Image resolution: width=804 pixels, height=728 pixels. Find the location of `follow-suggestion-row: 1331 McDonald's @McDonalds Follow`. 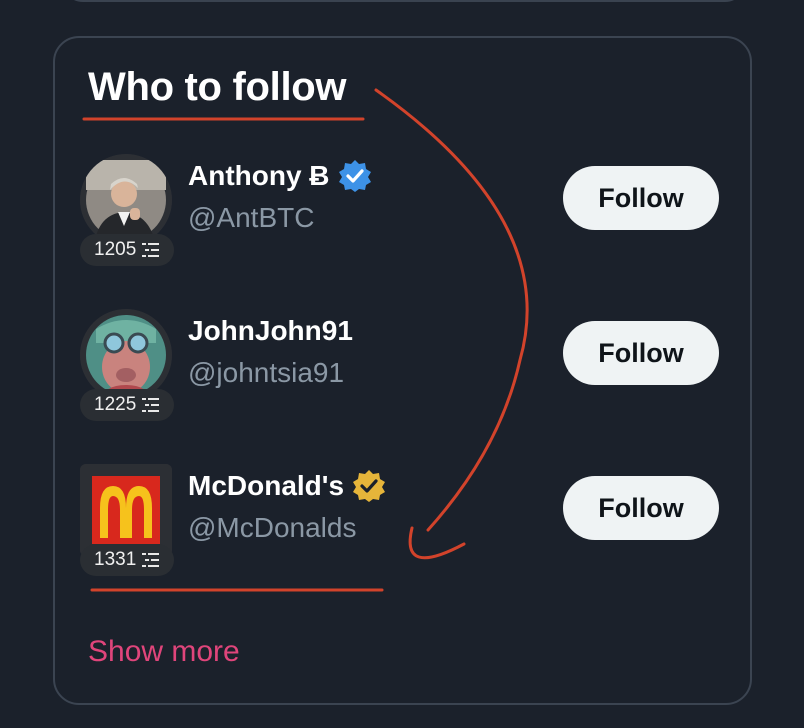

follow-suggestion-row: 1331 McDonald's @McDonalds Follow is located at coordinates (408, 524).